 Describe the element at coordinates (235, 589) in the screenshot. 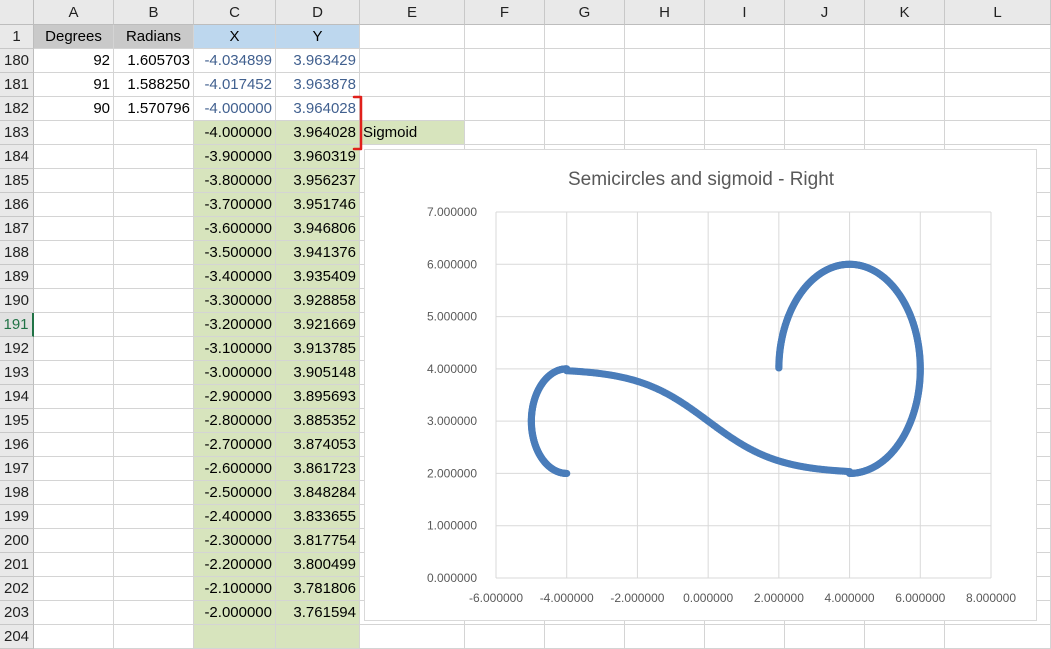

I see `cell-c202: -2.100000` at that location.